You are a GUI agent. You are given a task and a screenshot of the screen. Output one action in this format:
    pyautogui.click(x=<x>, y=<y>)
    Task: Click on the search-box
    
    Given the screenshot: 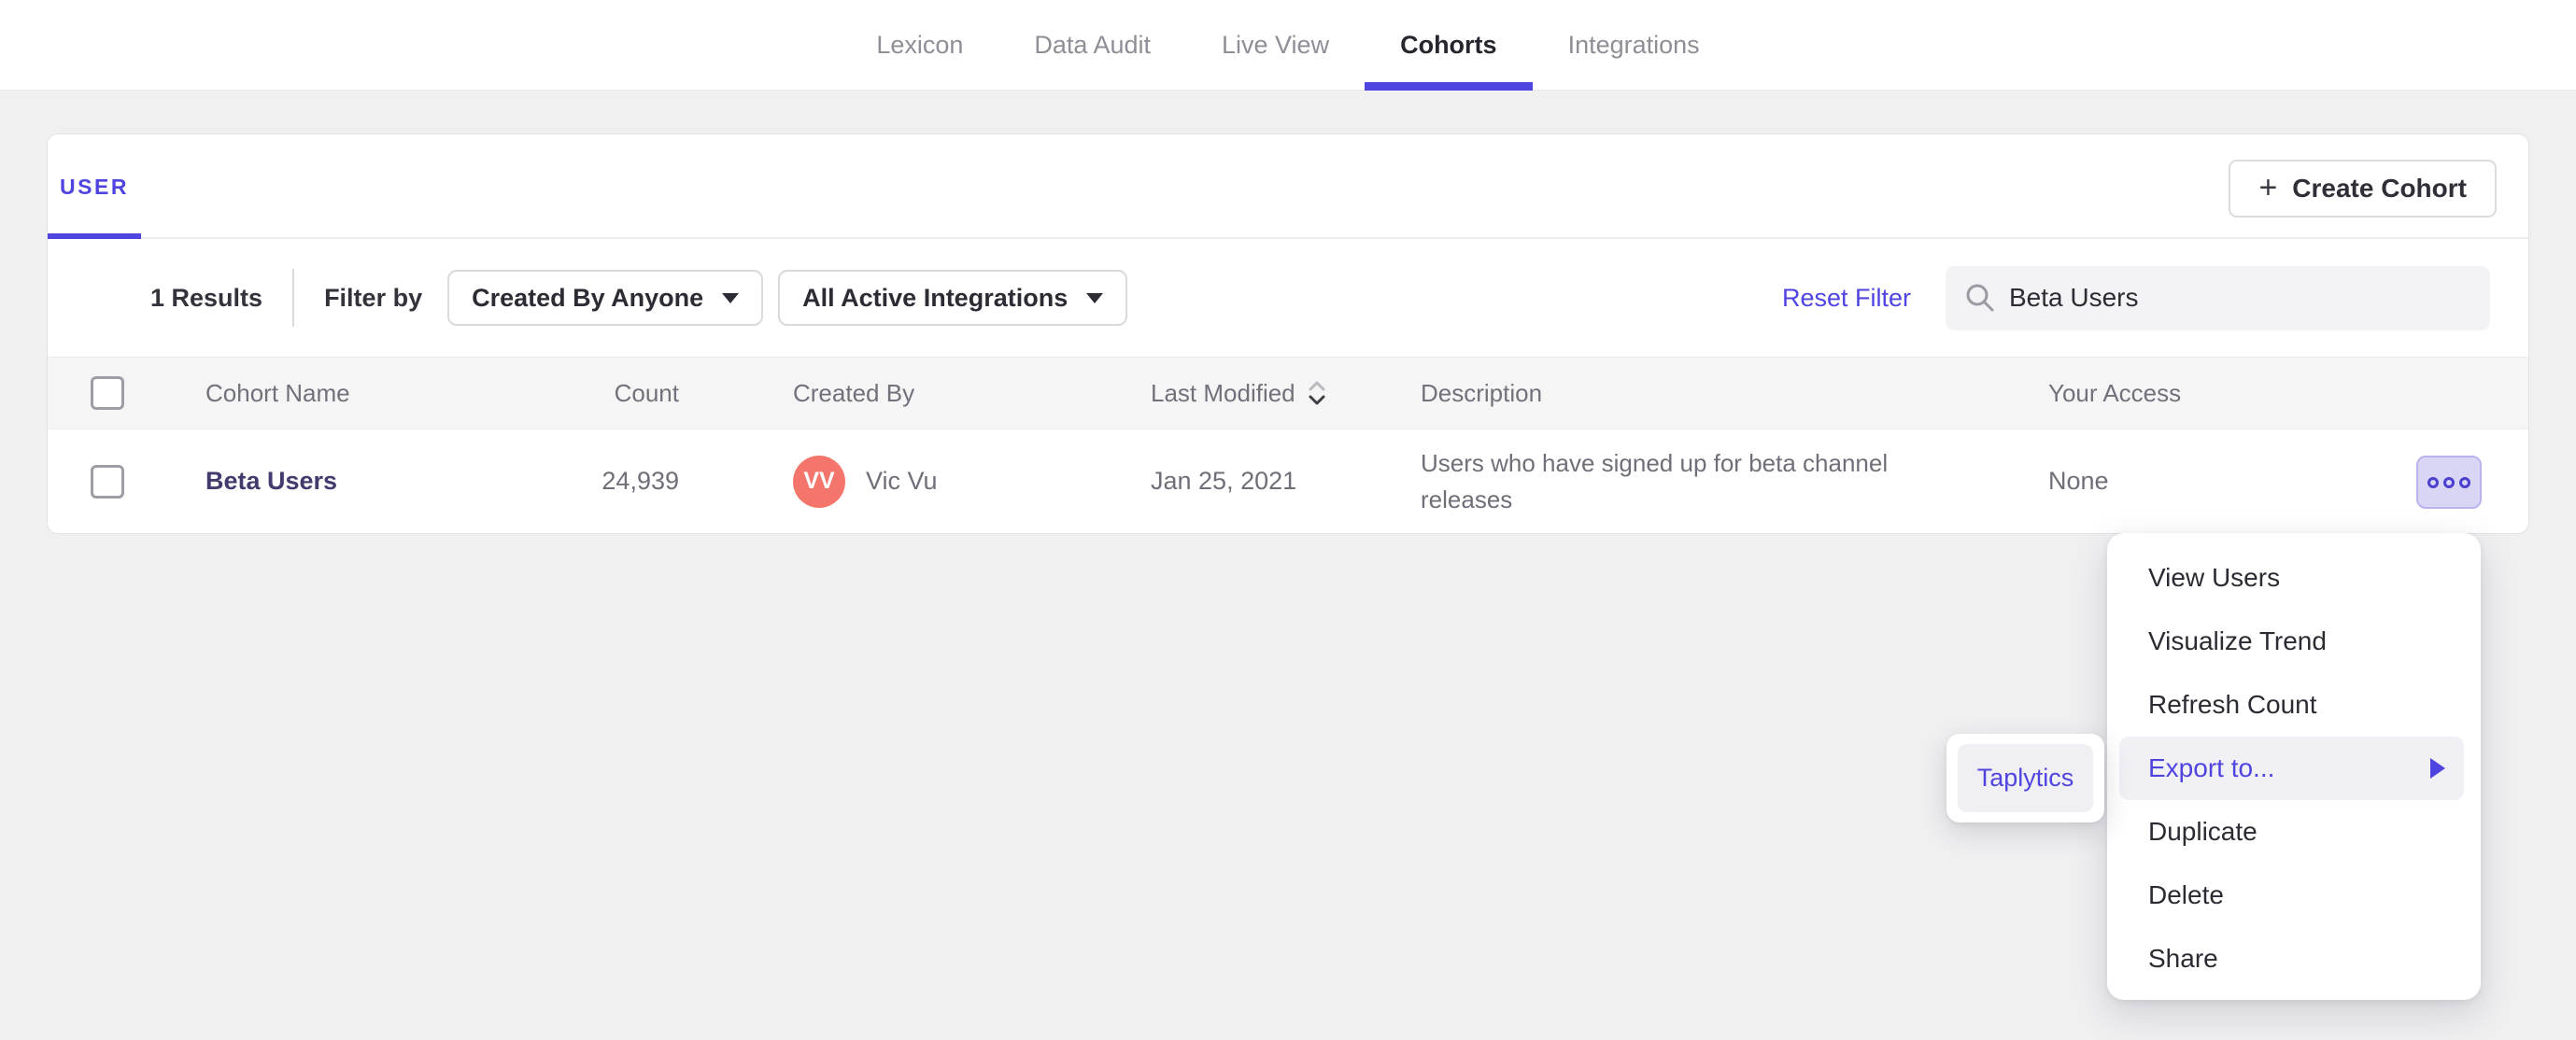 What is the action you would take?
    pyautogui.click(x=2218, y=297)
    